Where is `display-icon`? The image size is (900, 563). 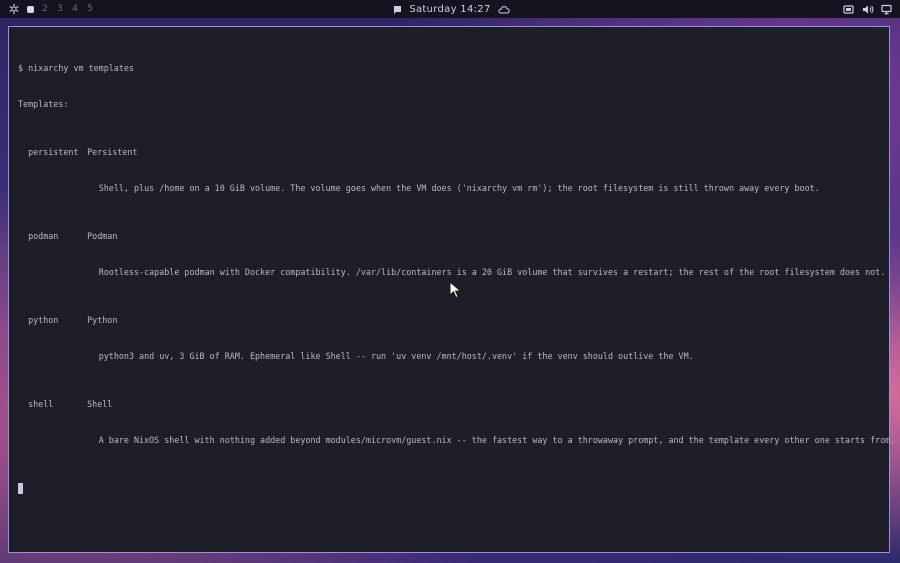 display-icon is located at coordinates (886, 9).